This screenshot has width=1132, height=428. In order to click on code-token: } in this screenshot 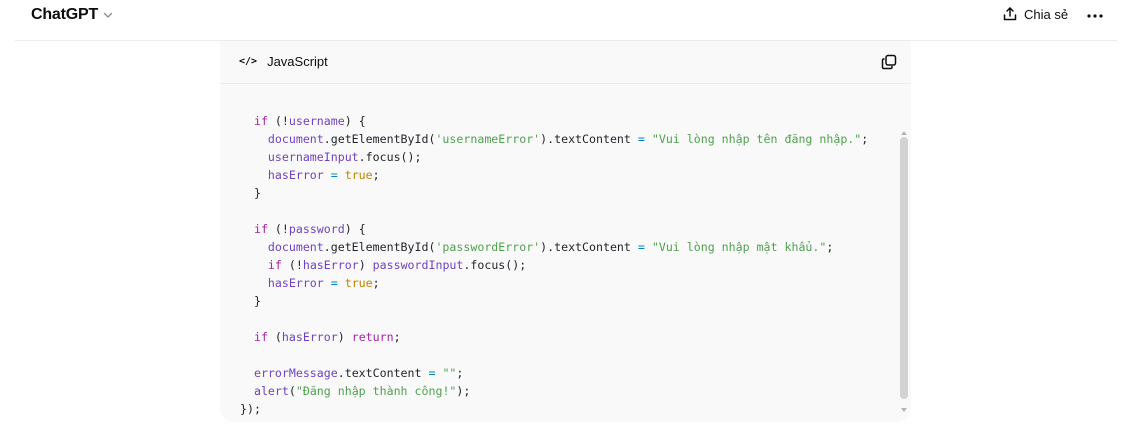, I will do `click(250, 193)`.